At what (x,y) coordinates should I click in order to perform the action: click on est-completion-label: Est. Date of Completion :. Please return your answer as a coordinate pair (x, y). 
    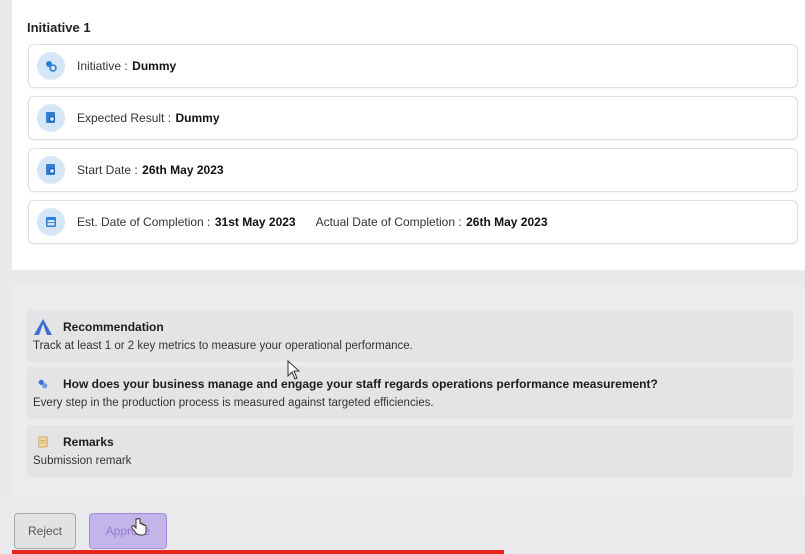
    Looking at the image, I should click on (144, 222).